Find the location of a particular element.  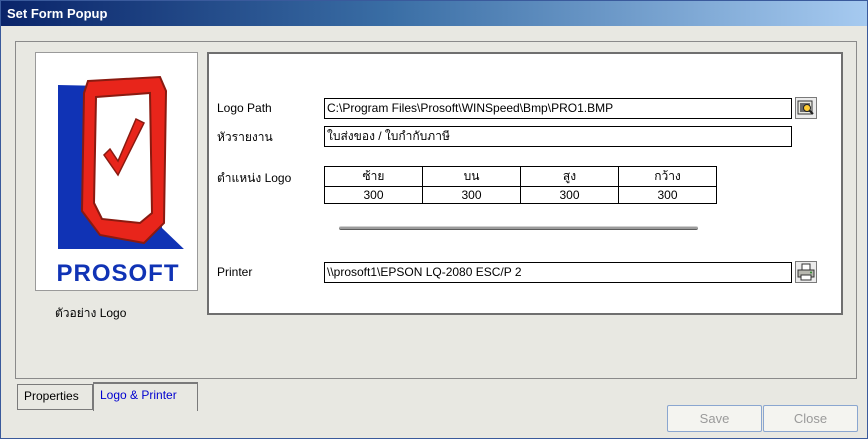

logo-preview-caption: ตัวอย่าง Logo is located at coordinates (91, 313).